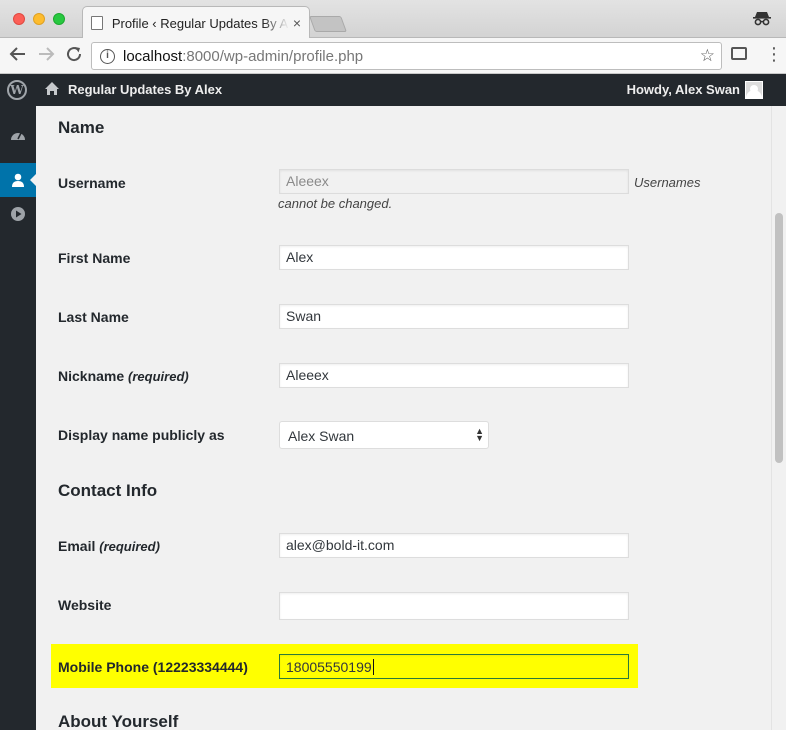 Image resolution: width=786 pixels, height=730 pixels. Describe the element at coordinates (59, 19) in the screenshot. I see `maximize-window-button` at that location.